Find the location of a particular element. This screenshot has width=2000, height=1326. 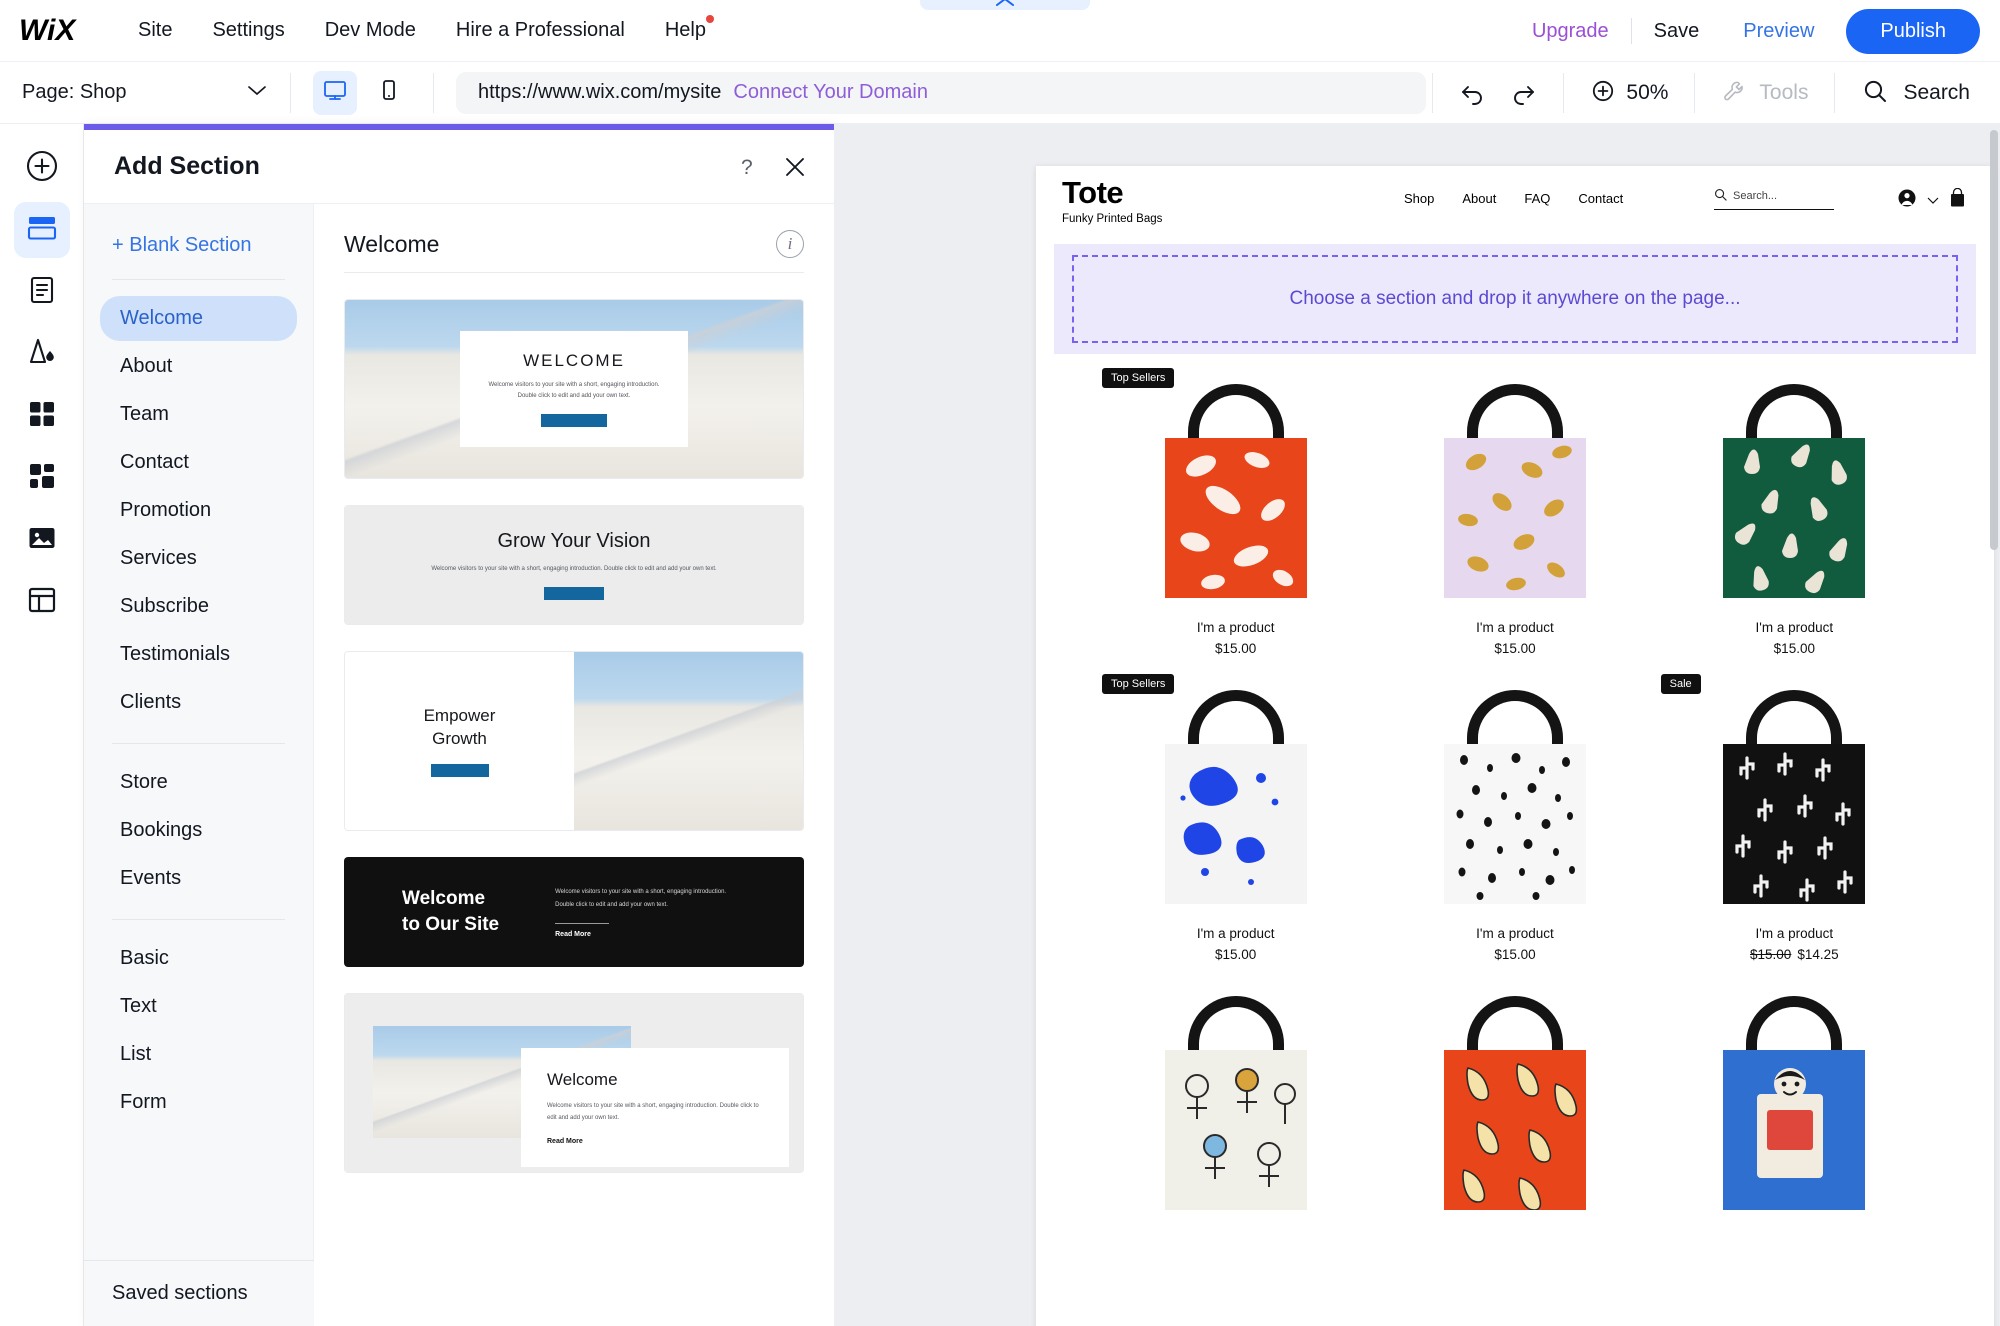

category-list: List is located at coordinates (198, 1054).